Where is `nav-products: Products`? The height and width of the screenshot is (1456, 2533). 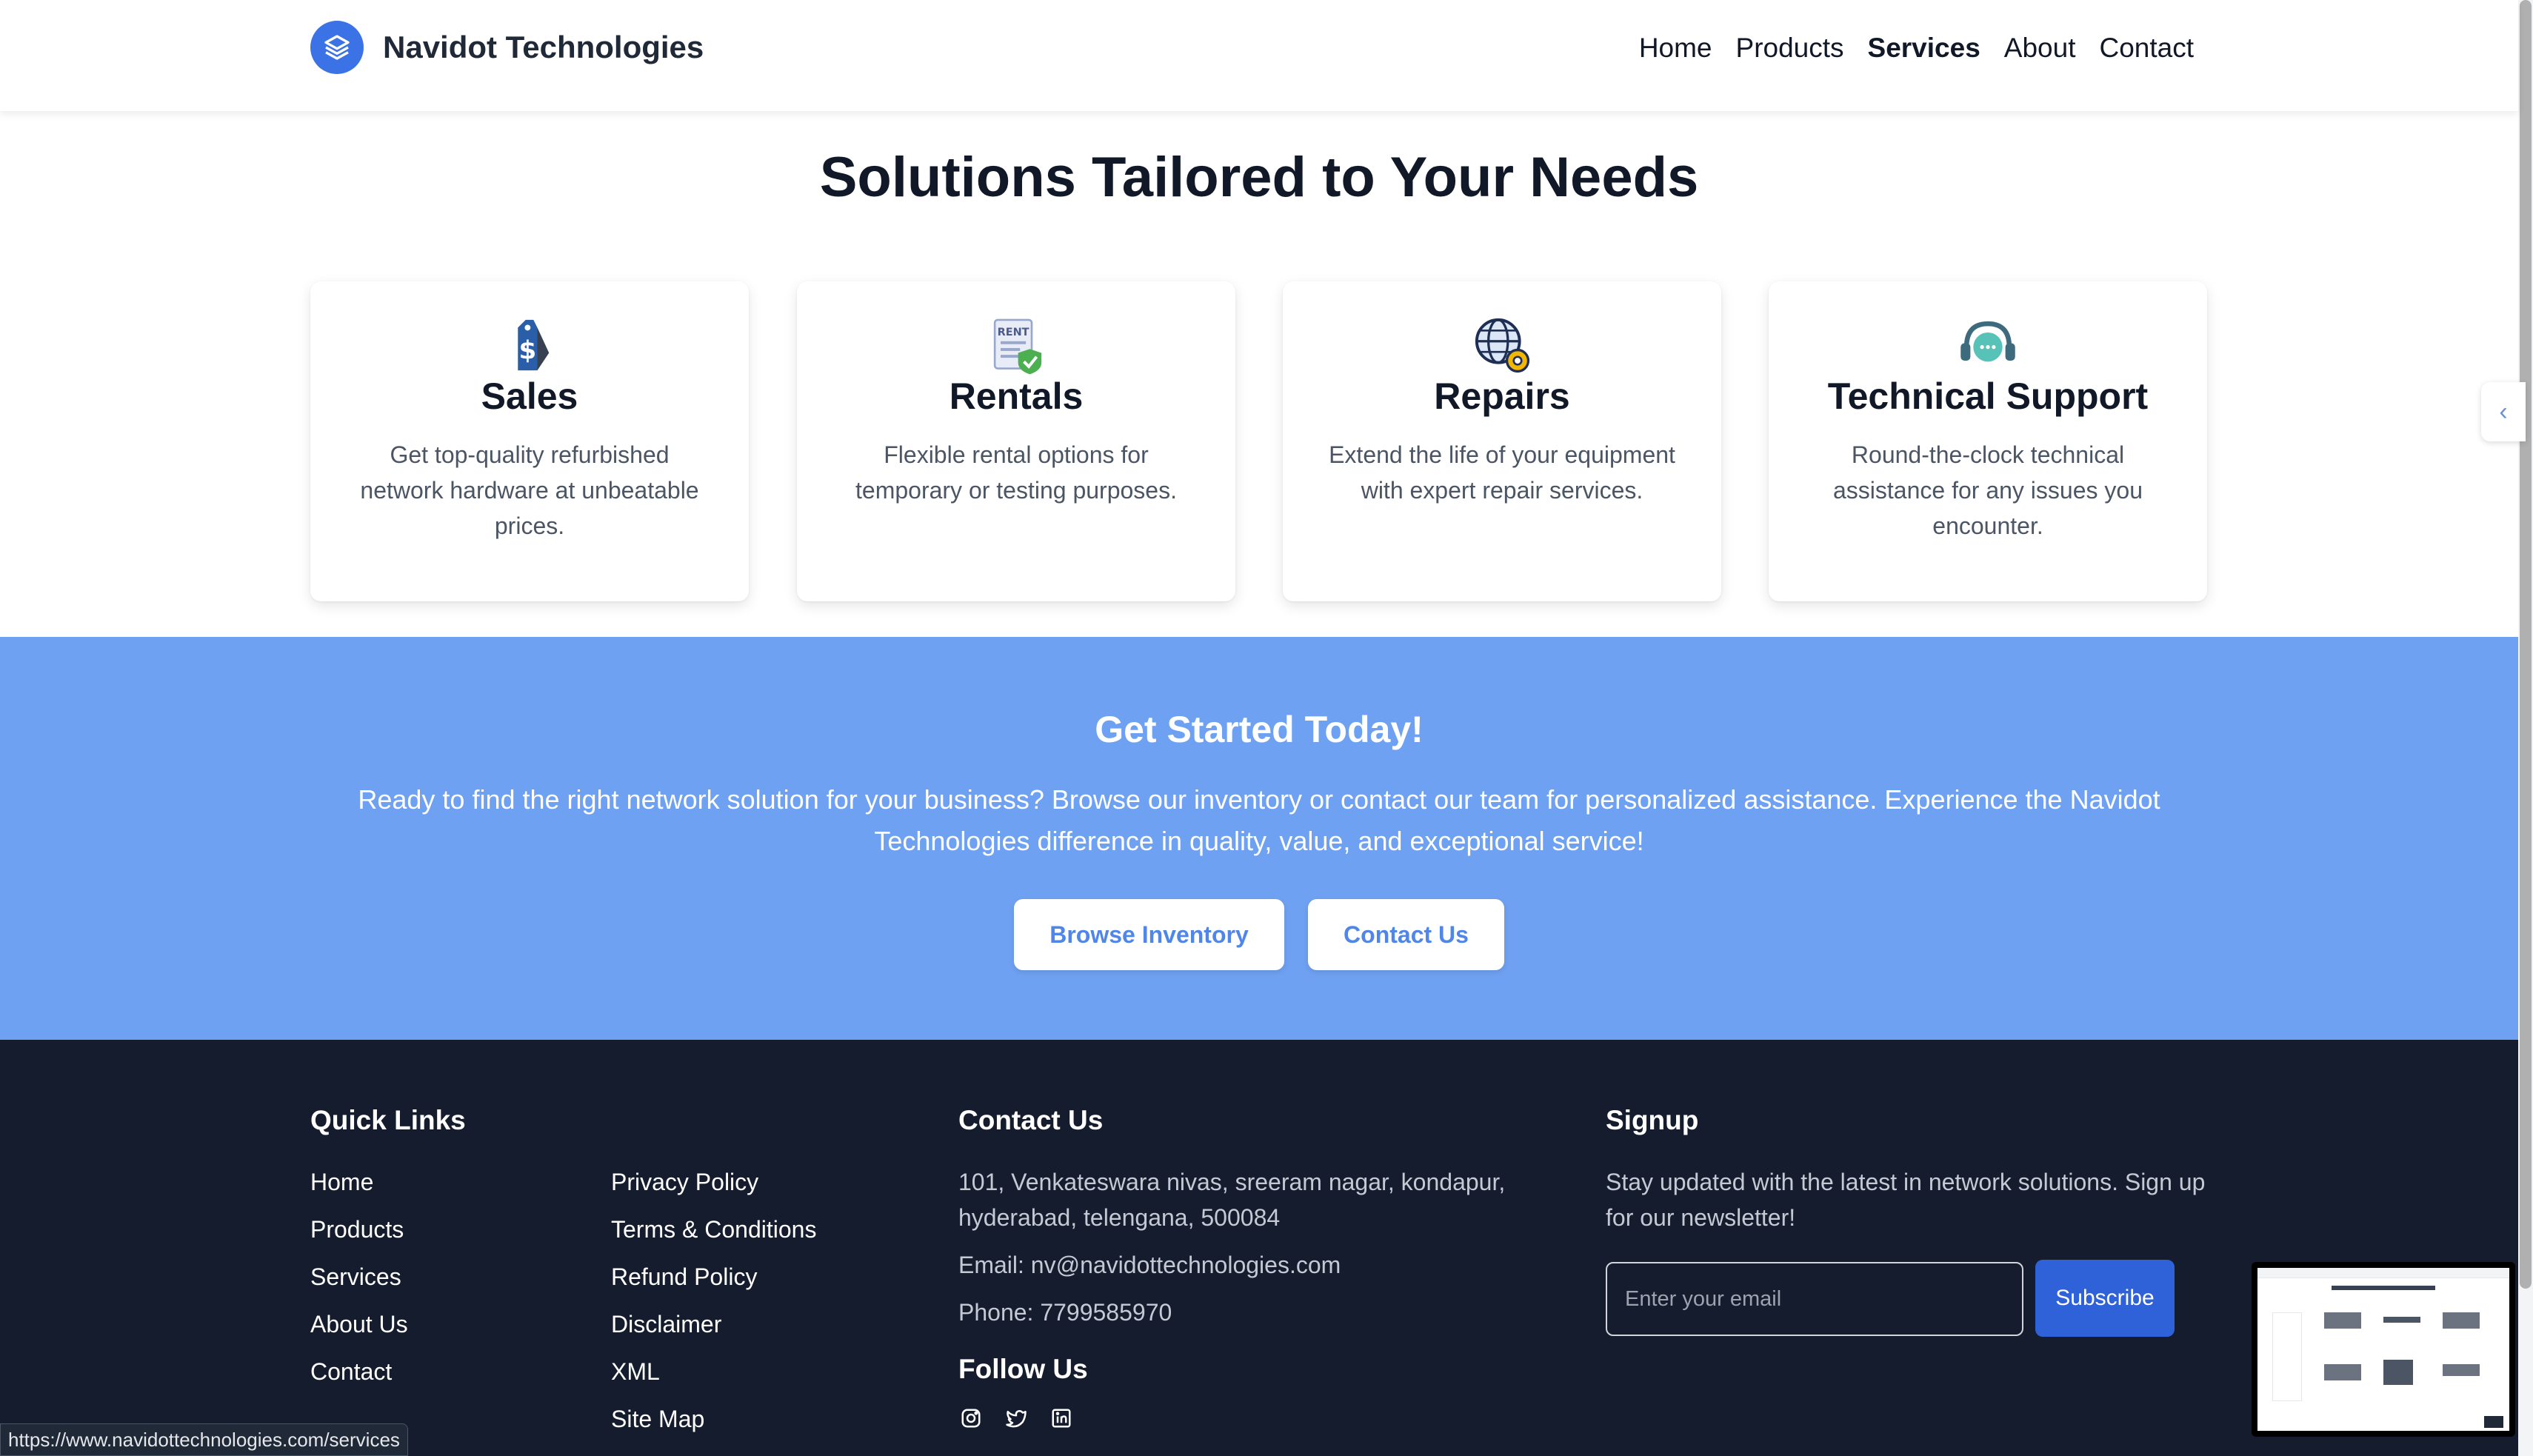
nav-products: Products is located at coordinates (1790, 48).